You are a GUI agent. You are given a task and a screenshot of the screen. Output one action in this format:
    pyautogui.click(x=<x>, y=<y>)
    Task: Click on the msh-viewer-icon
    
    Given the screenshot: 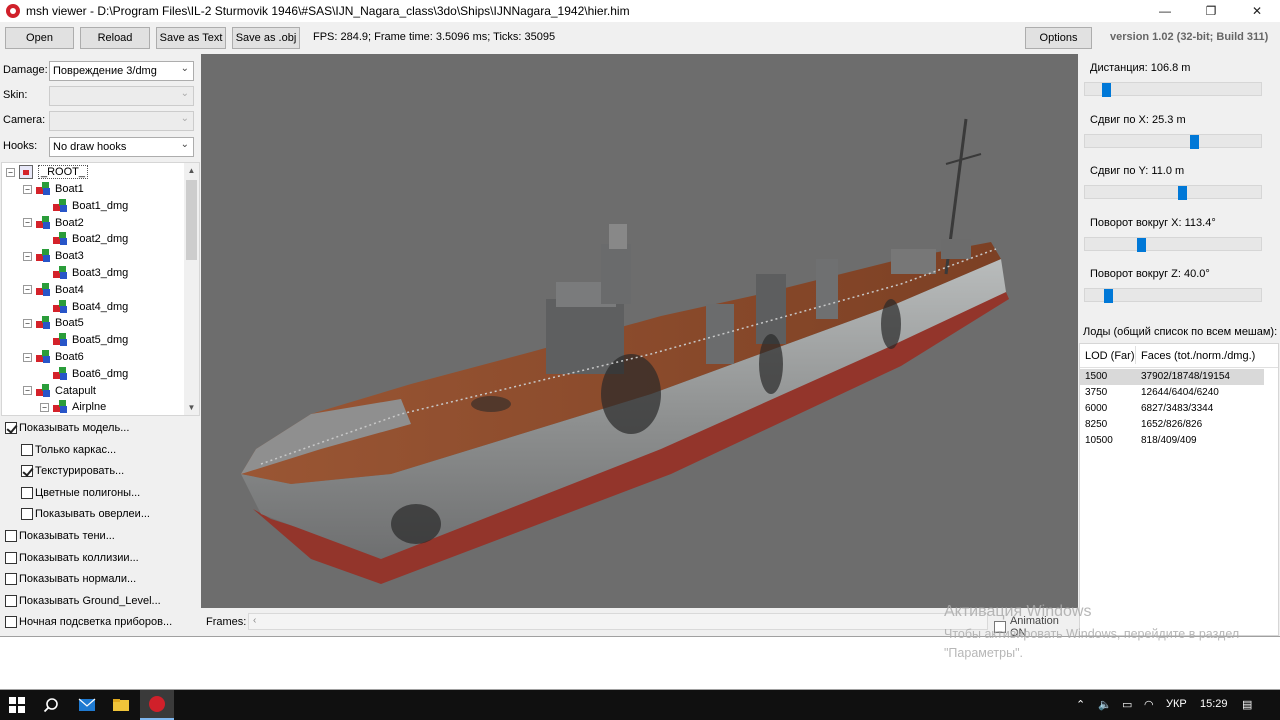 What is the action you would take?
    pyautogui.click(x=157, y=705)
    